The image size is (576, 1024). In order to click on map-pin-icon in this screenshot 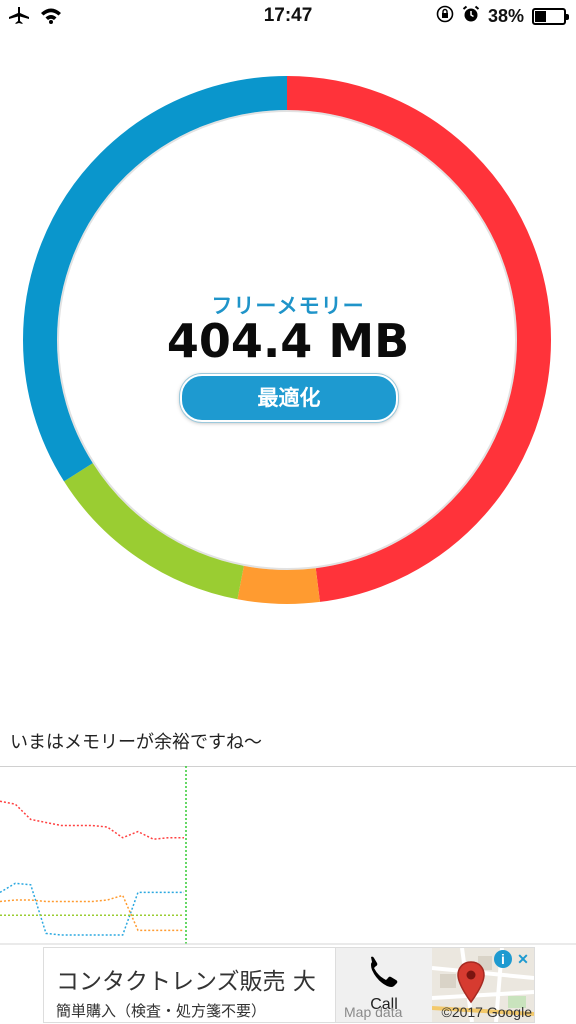, I will do `click(471, 982)`.